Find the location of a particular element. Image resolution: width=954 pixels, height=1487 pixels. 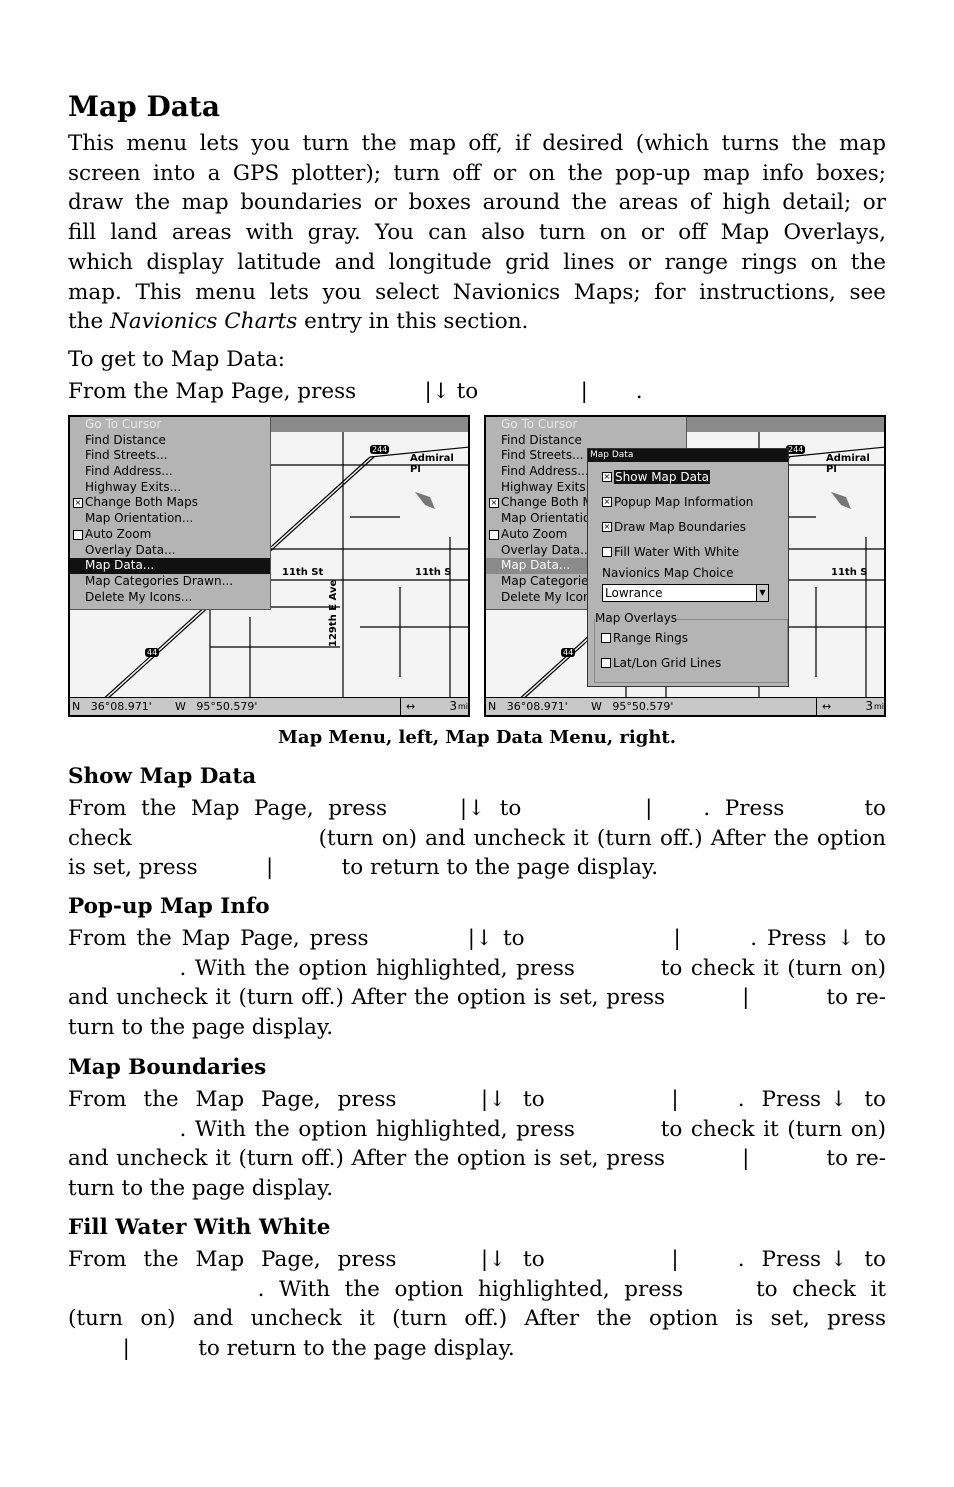

option-show-map-data: × Show Map Data is located at coordinates (656, 477).